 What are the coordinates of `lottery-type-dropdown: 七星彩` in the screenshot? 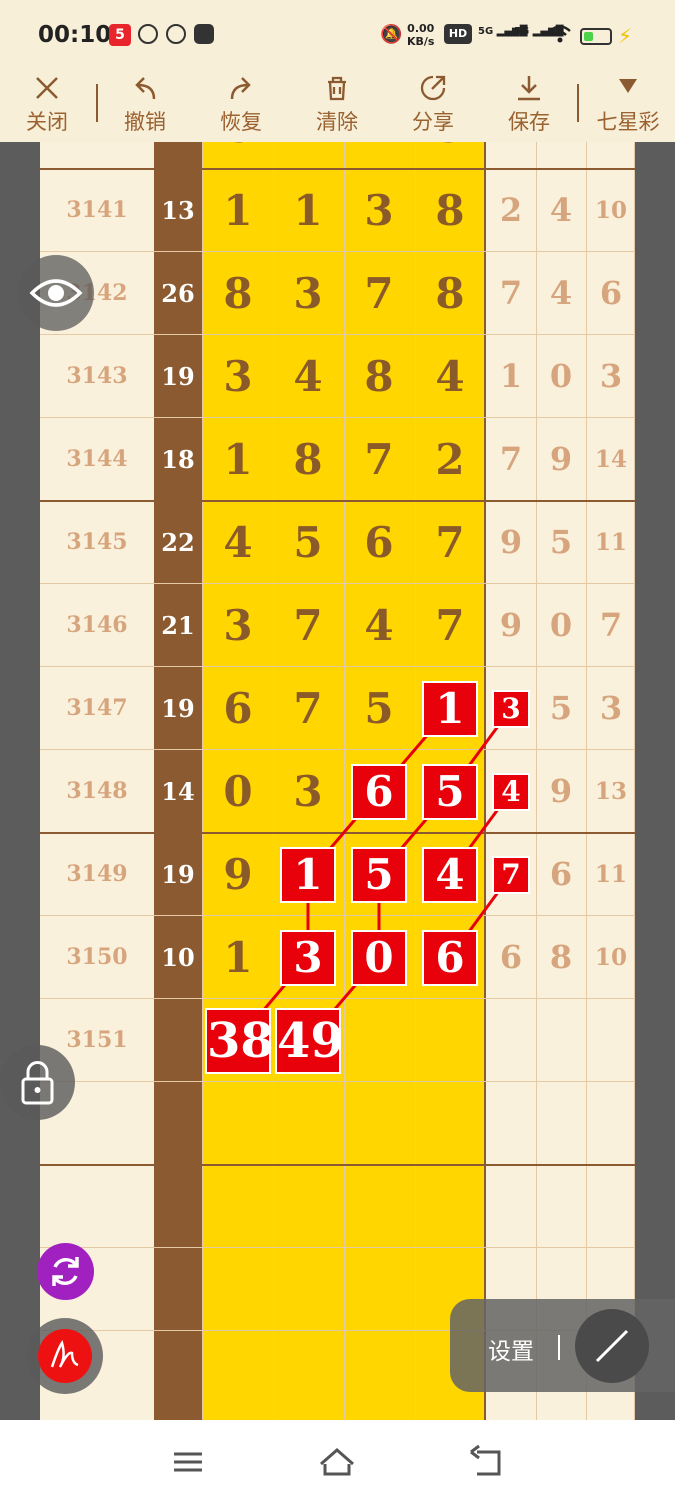 It's located at (628, 106).